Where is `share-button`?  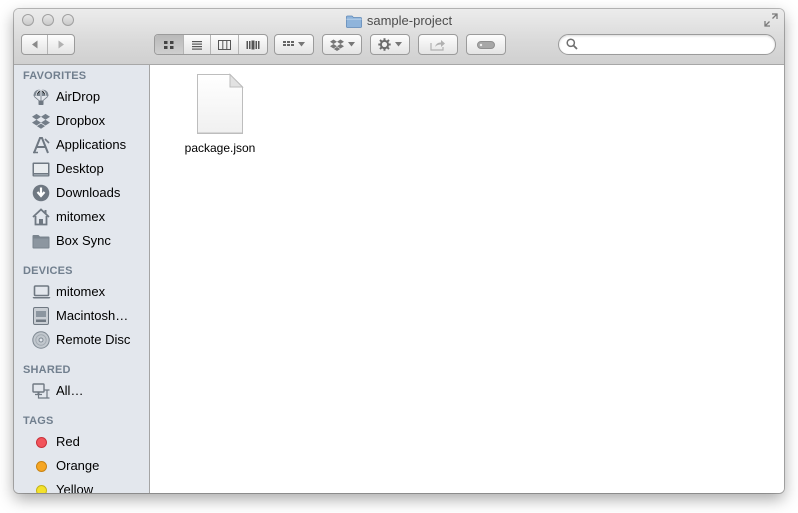
share-button is located at coordinates (438, 44).